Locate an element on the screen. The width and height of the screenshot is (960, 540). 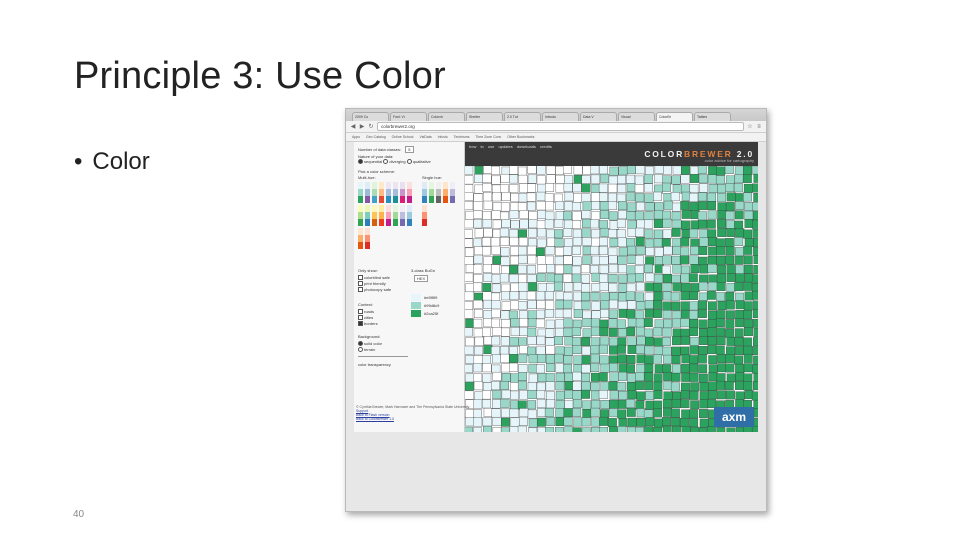
menu-icon: ≡ is located at coordinates (759, 127).